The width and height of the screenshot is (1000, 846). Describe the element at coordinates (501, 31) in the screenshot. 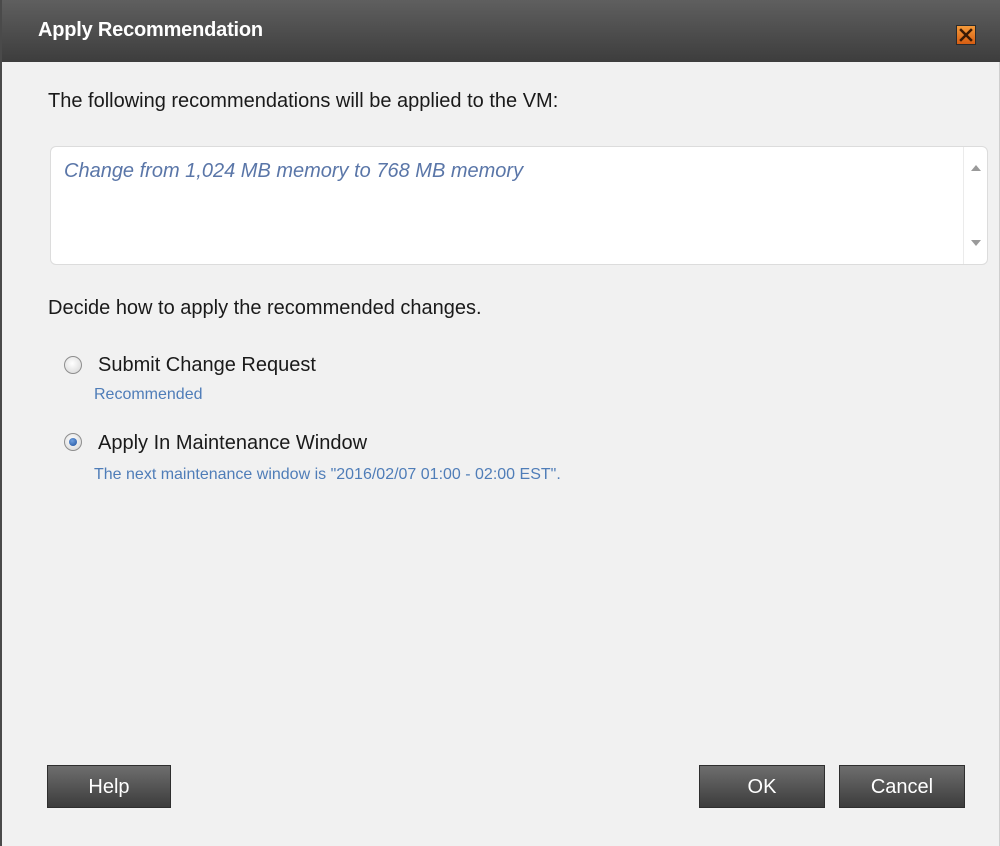

I see `dialog-titlebar: Apply Recommendation` at that location.